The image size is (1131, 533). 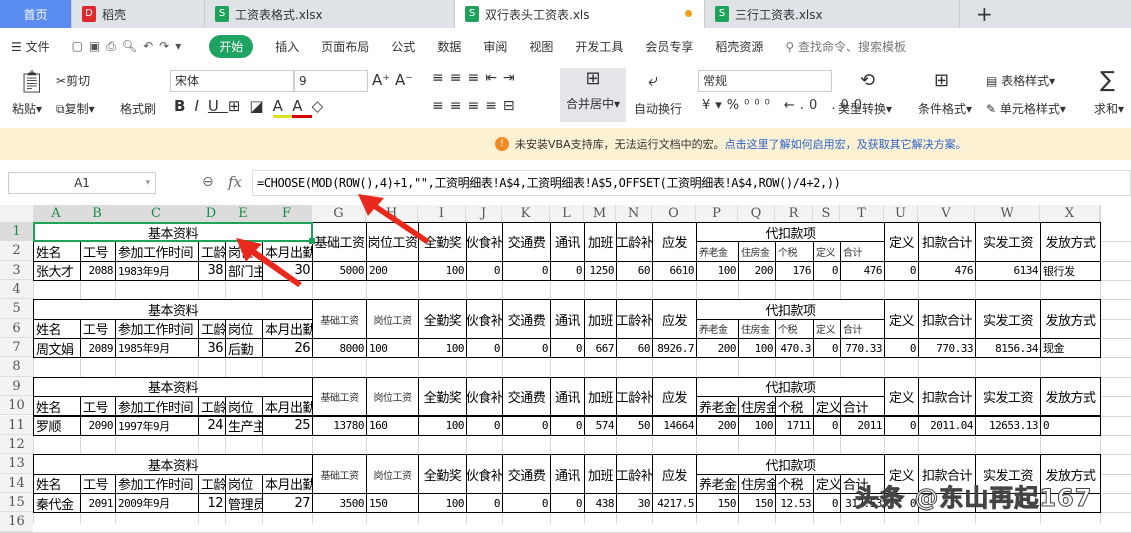 I want to click on data-cell: 8000, so click(x=339, y=348).